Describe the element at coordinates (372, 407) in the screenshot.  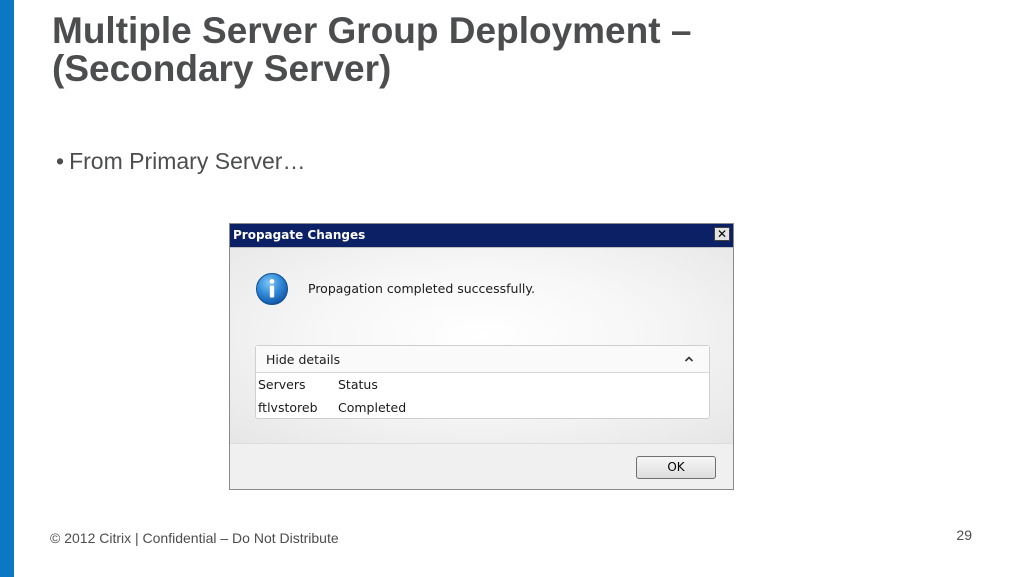
I see `cell-status: Completed` at that location.